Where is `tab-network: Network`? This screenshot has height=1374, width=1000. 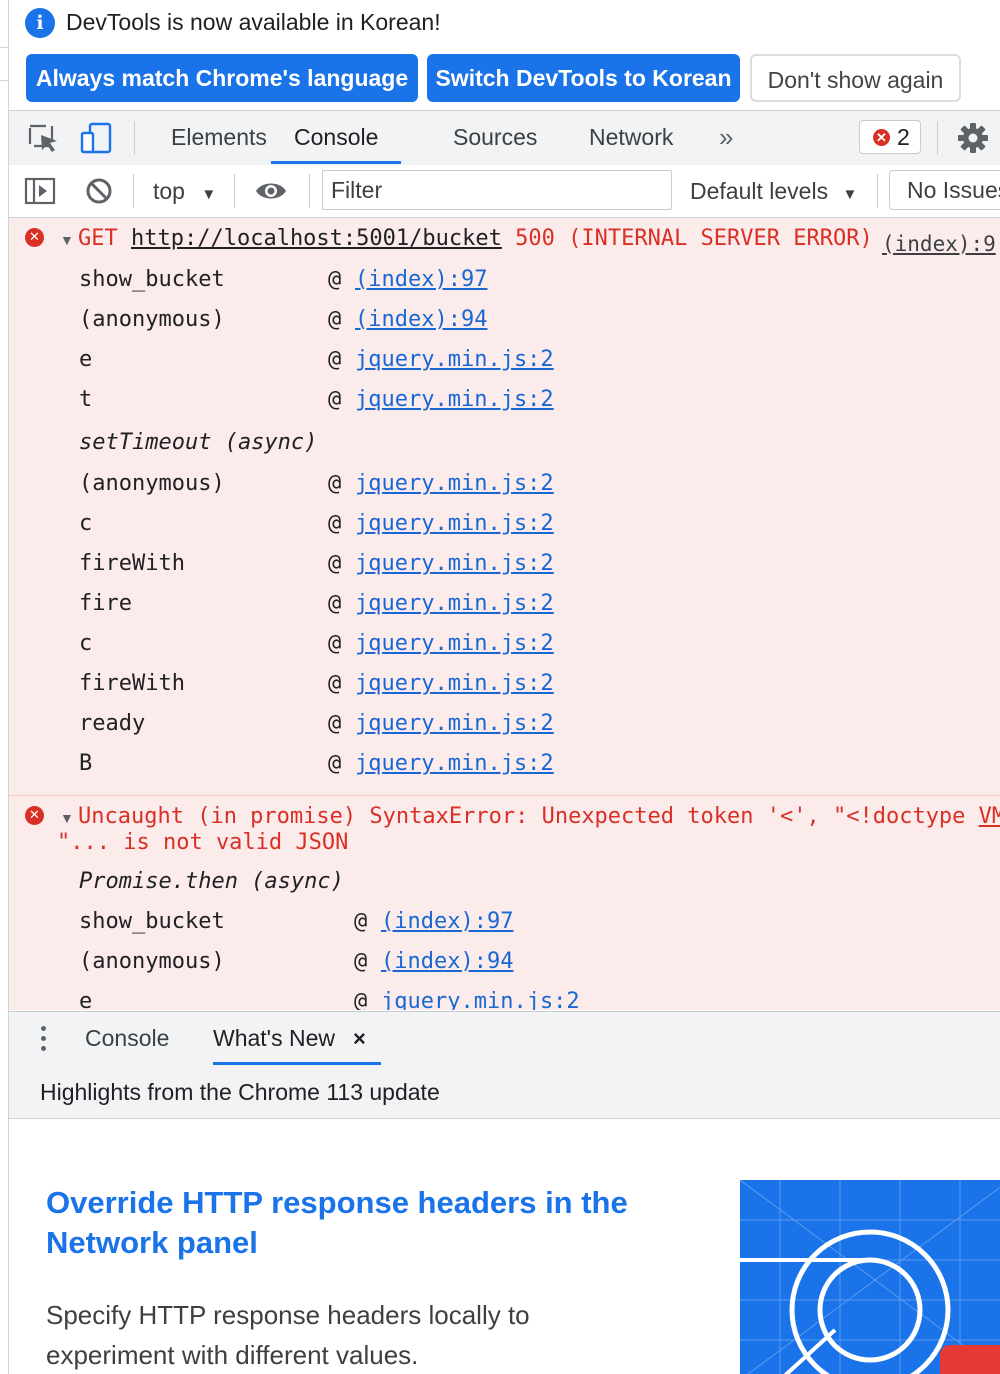
tab-network: Network is located at coordinates (631, 137).